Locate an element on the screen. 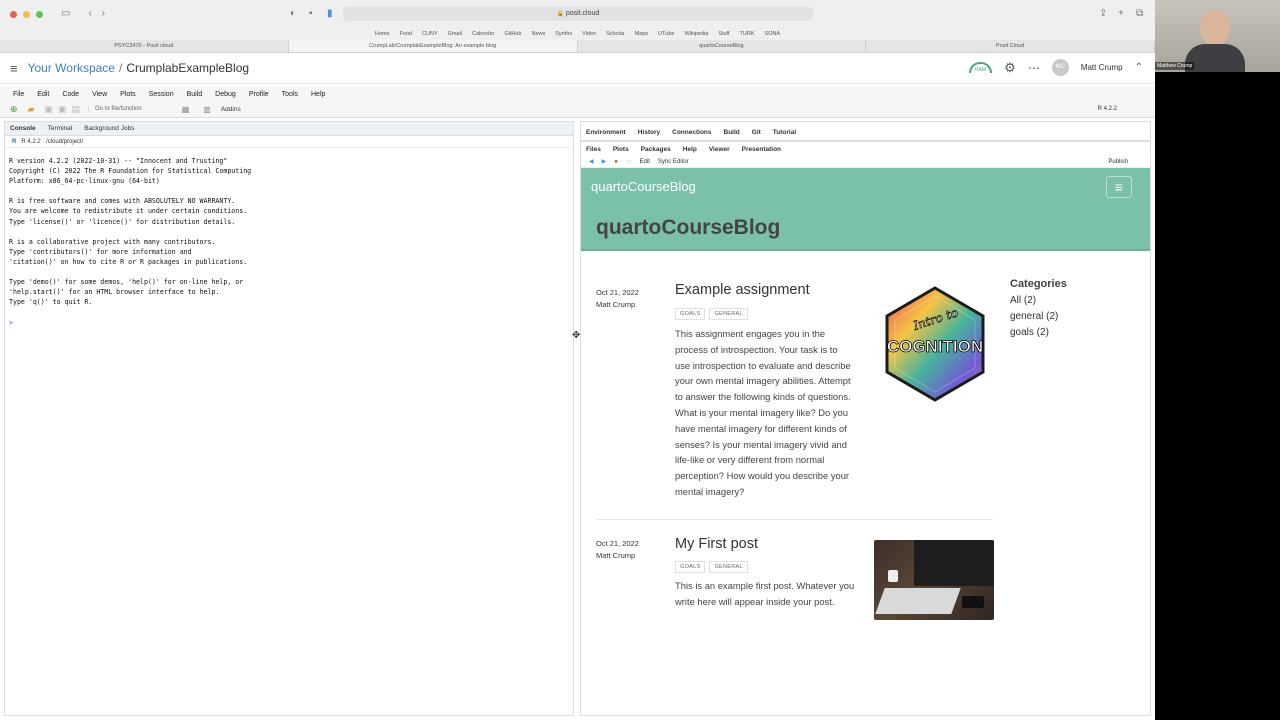  shield-icon: ◐ is located at coordinates (293, 14).